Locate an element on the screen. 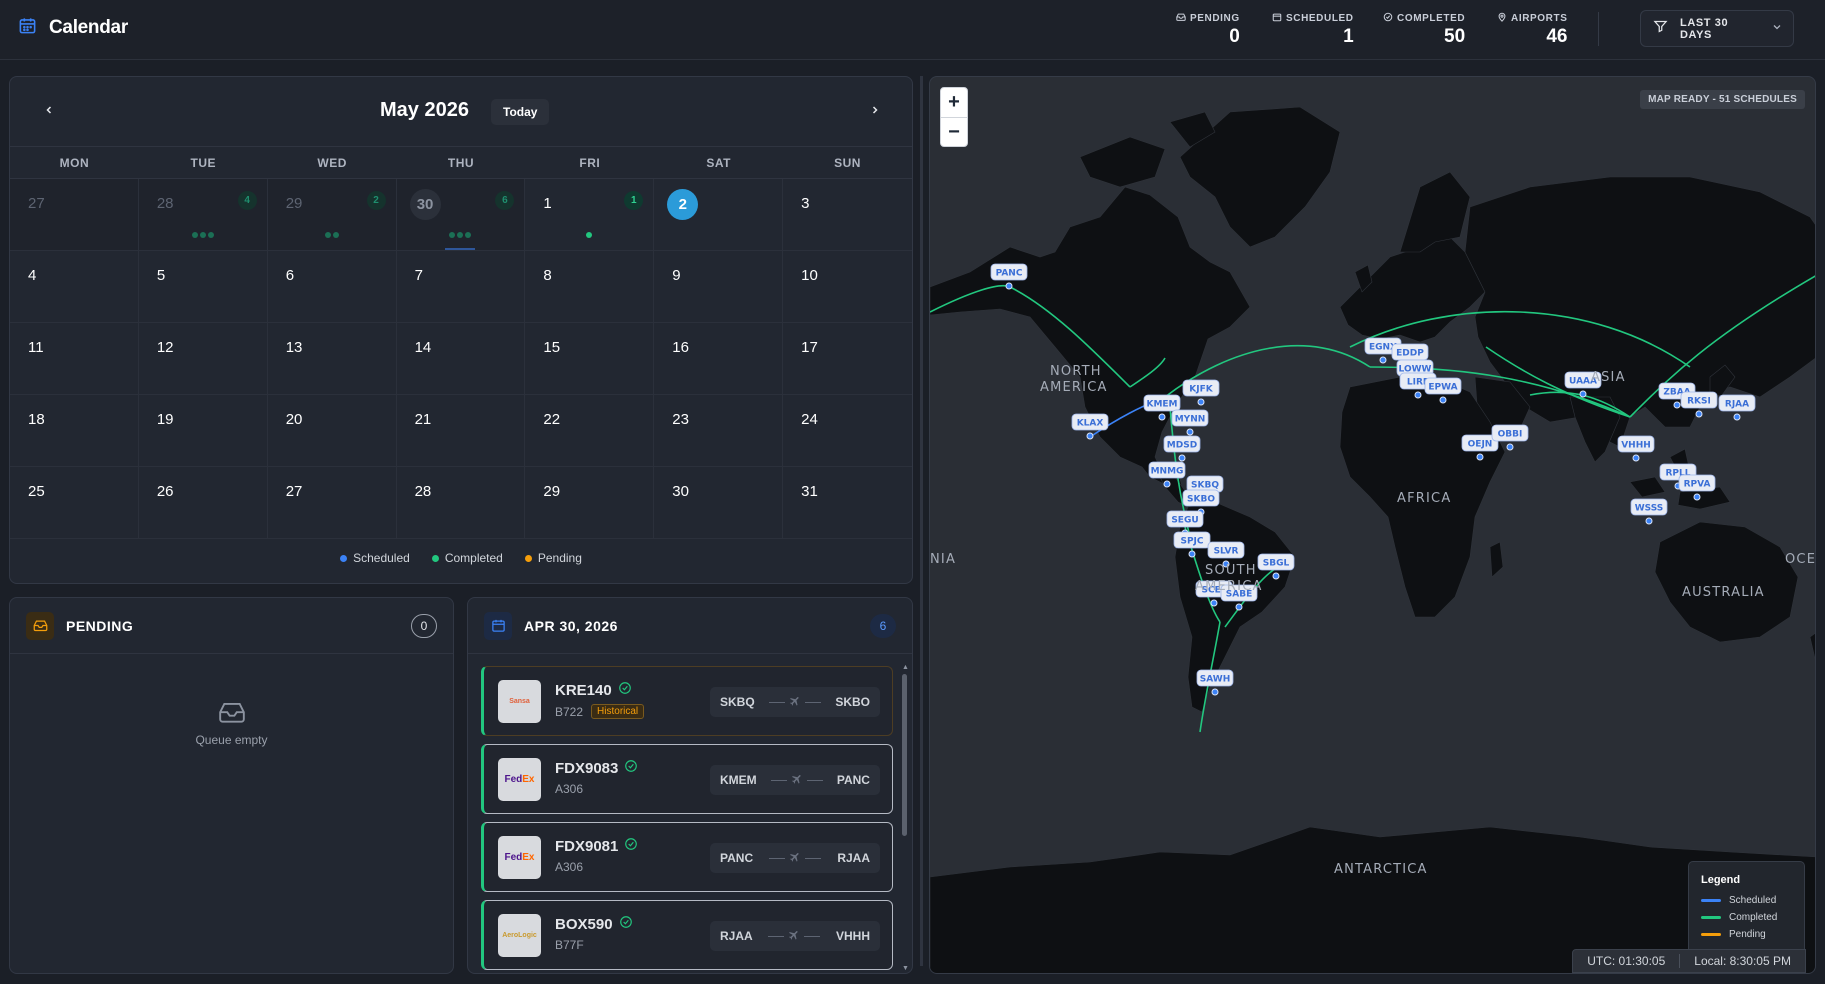  scroll-up-arrow-icon: ▲ is located at coordinates (905, 667).